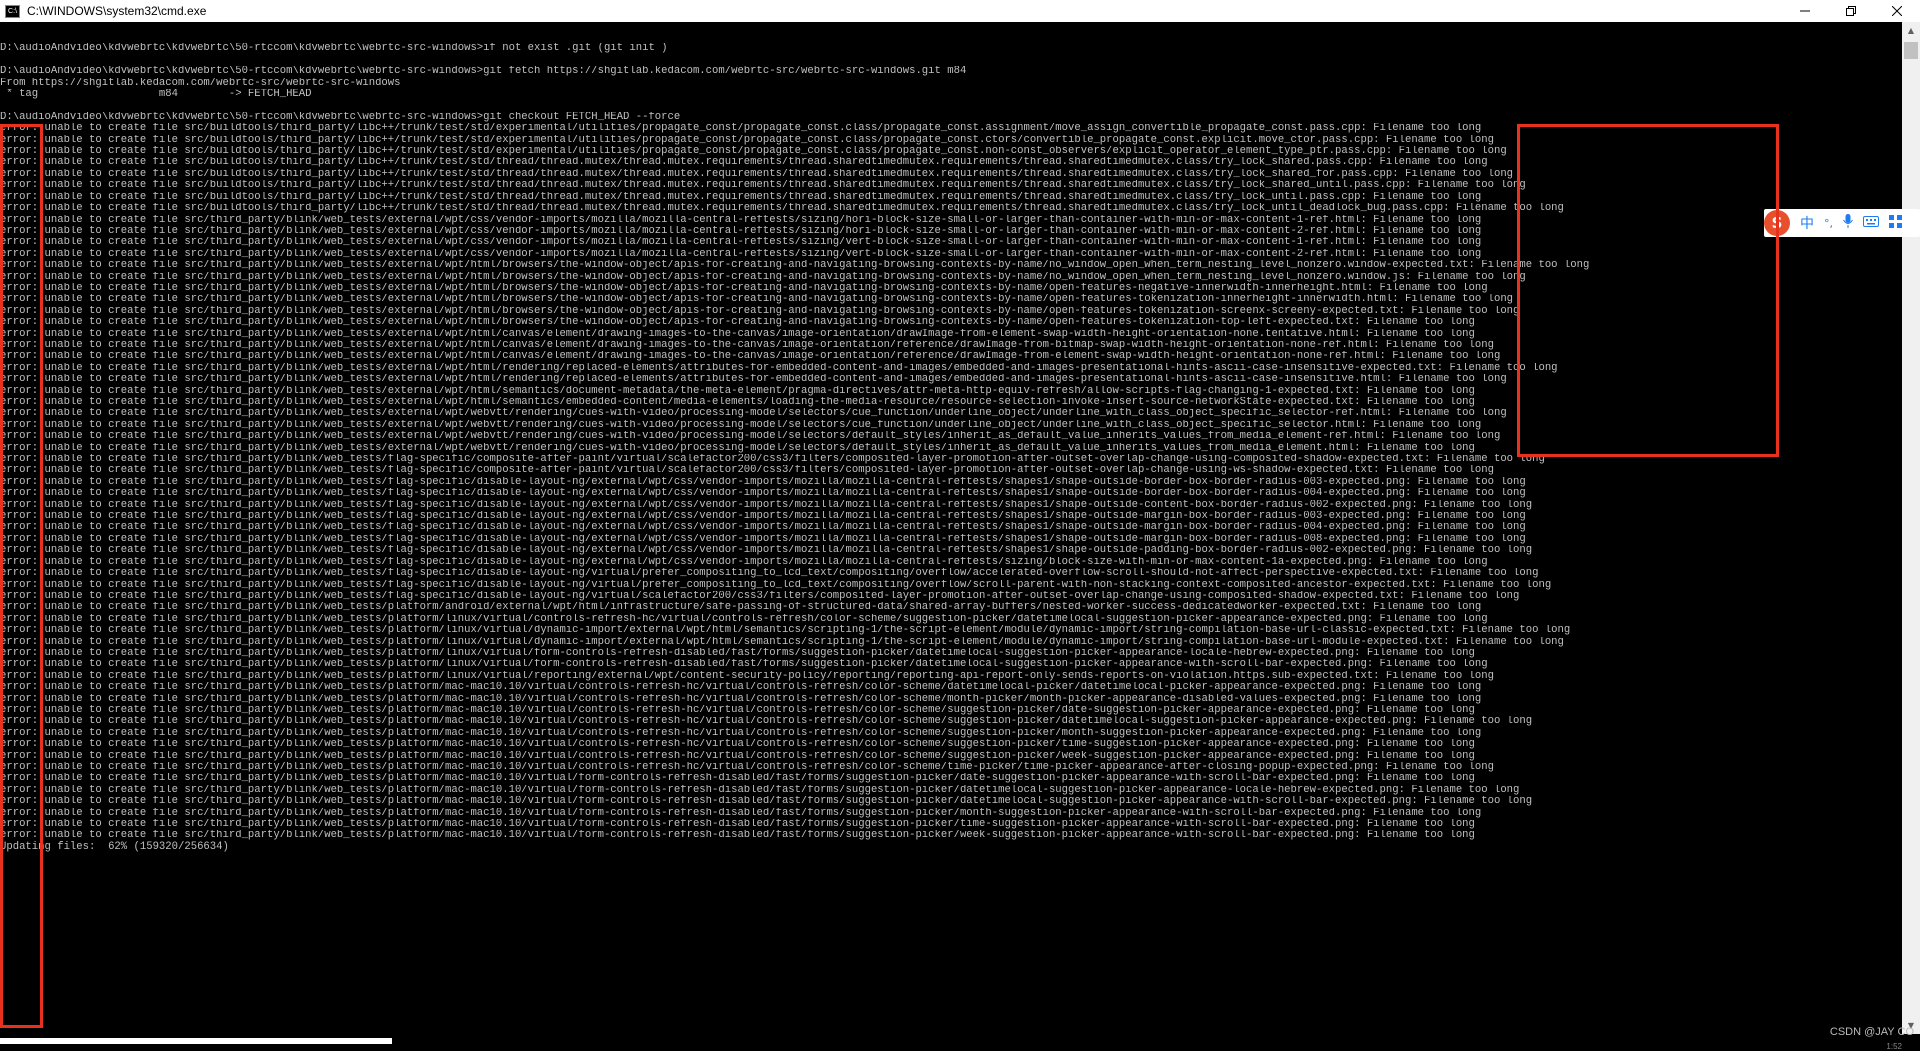  I want to click on vertical-scrollbar: ▲ ▼, so click(1911, 528).